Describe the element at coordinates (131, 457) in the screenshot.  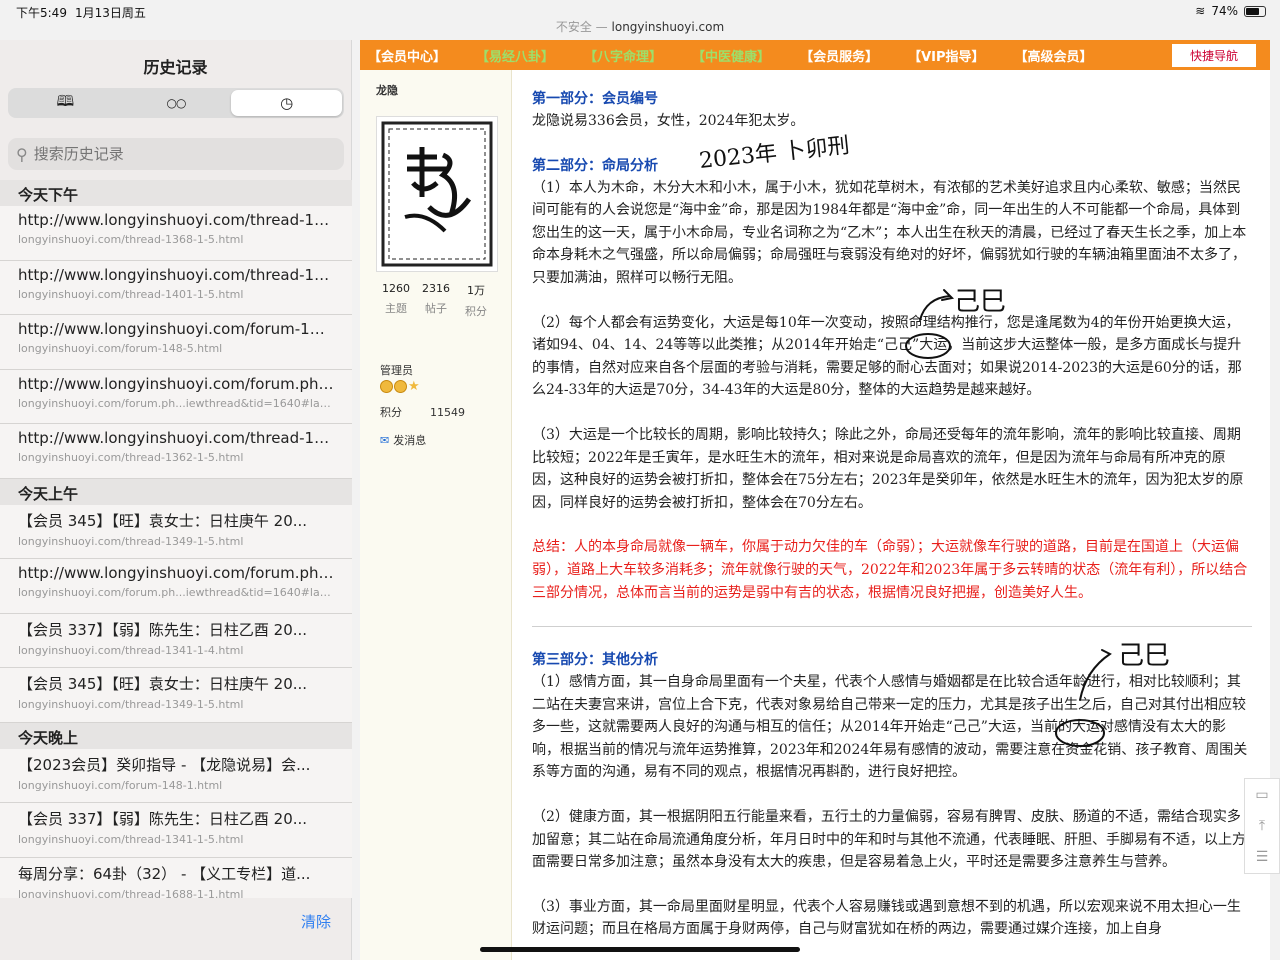
I see `history-item-url: longyinshuoyi.com/thread-1362-1-5.html` at that location.